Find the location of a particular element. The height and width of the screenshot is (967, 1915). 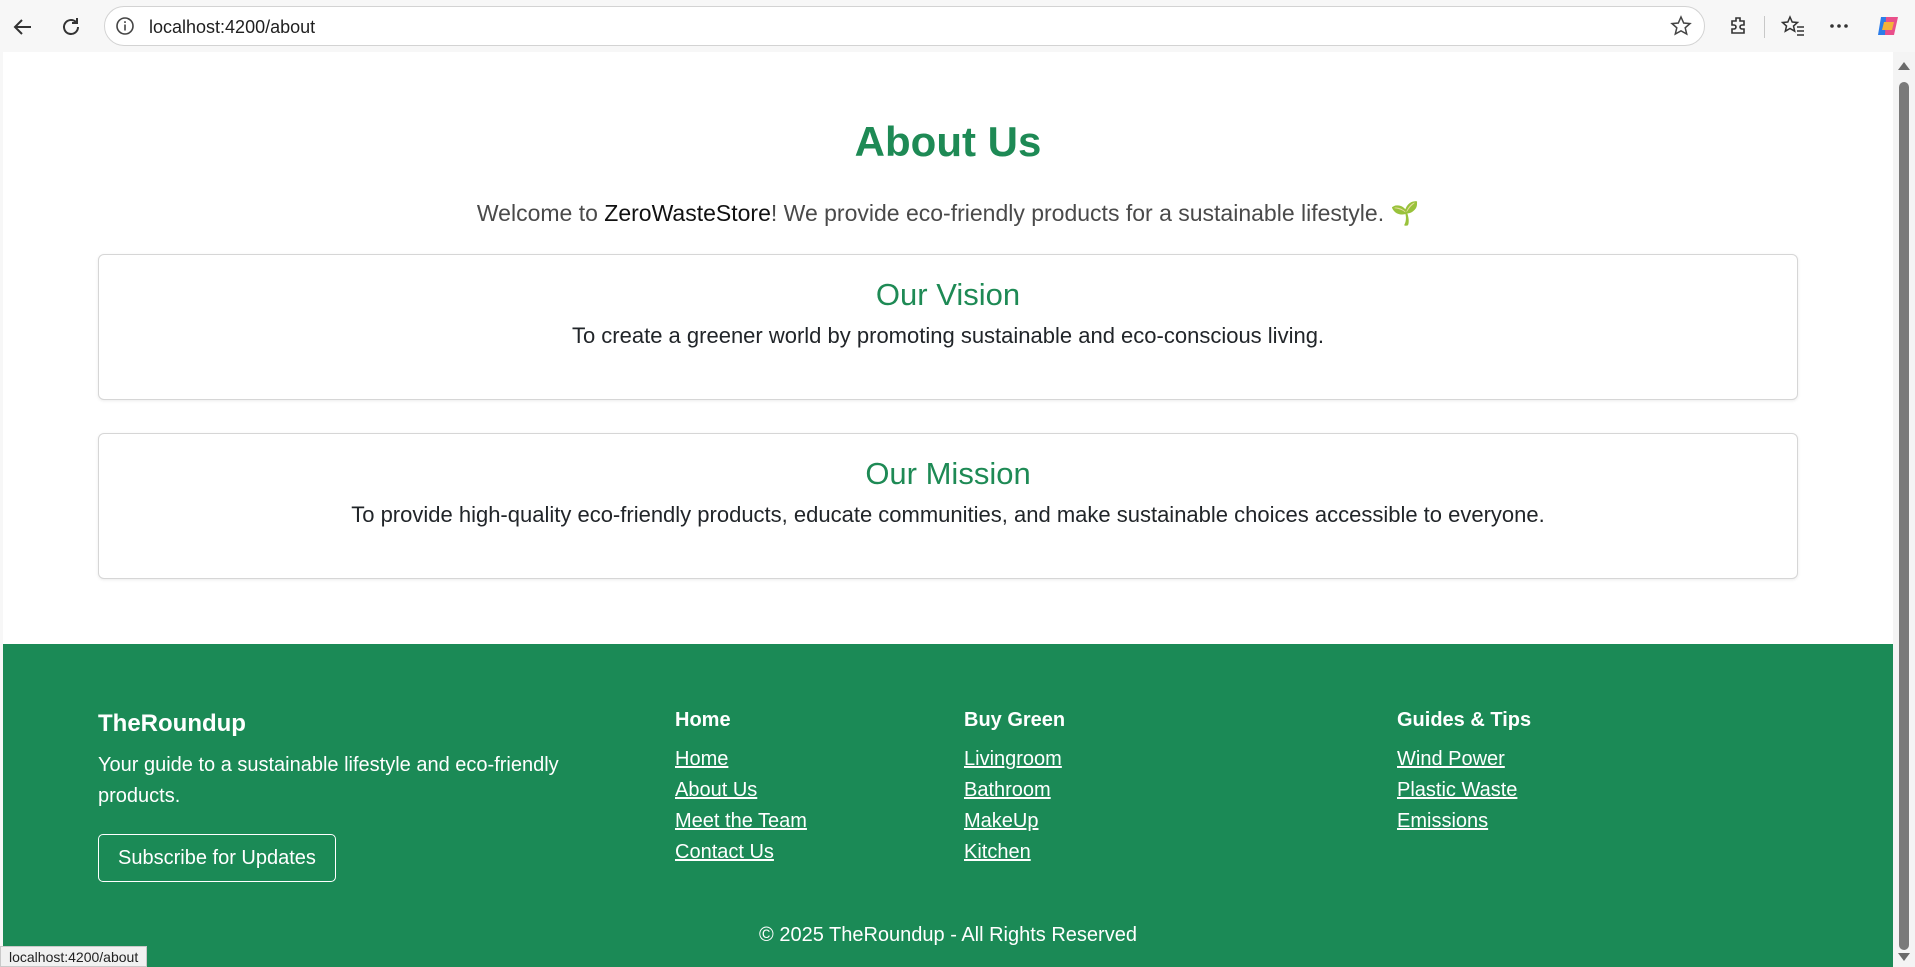

mission-heading: Our Mission is located at coordinates (948, 473).